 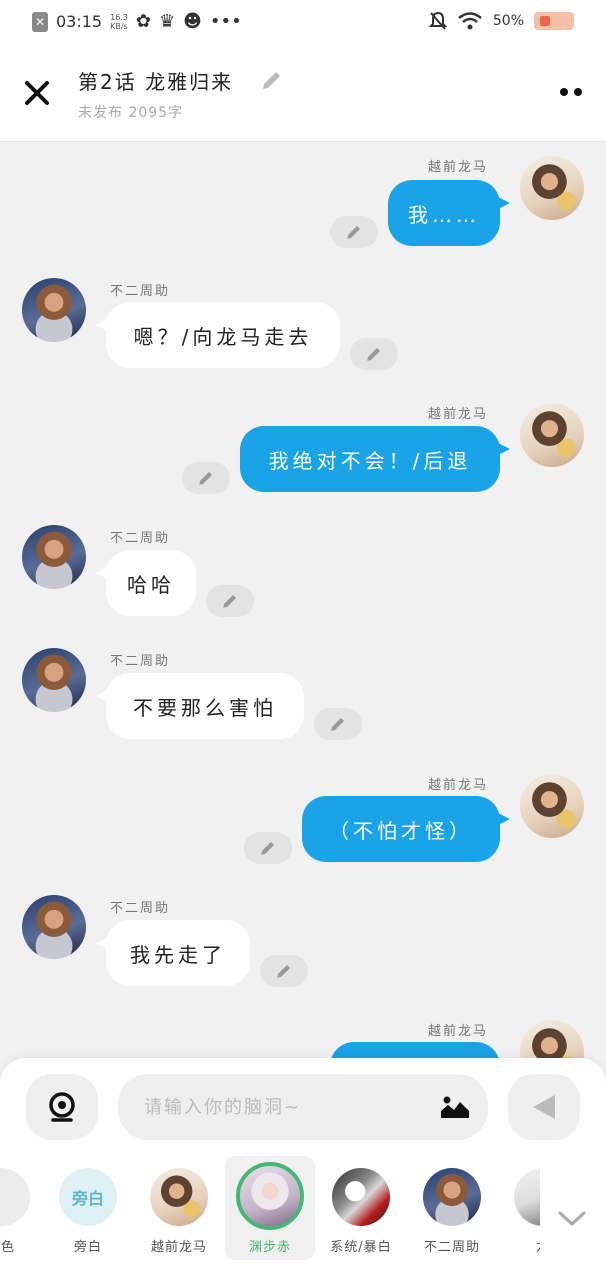 I want to click on message-bubble: （不怕才怪）, so click(x=406, y=829).